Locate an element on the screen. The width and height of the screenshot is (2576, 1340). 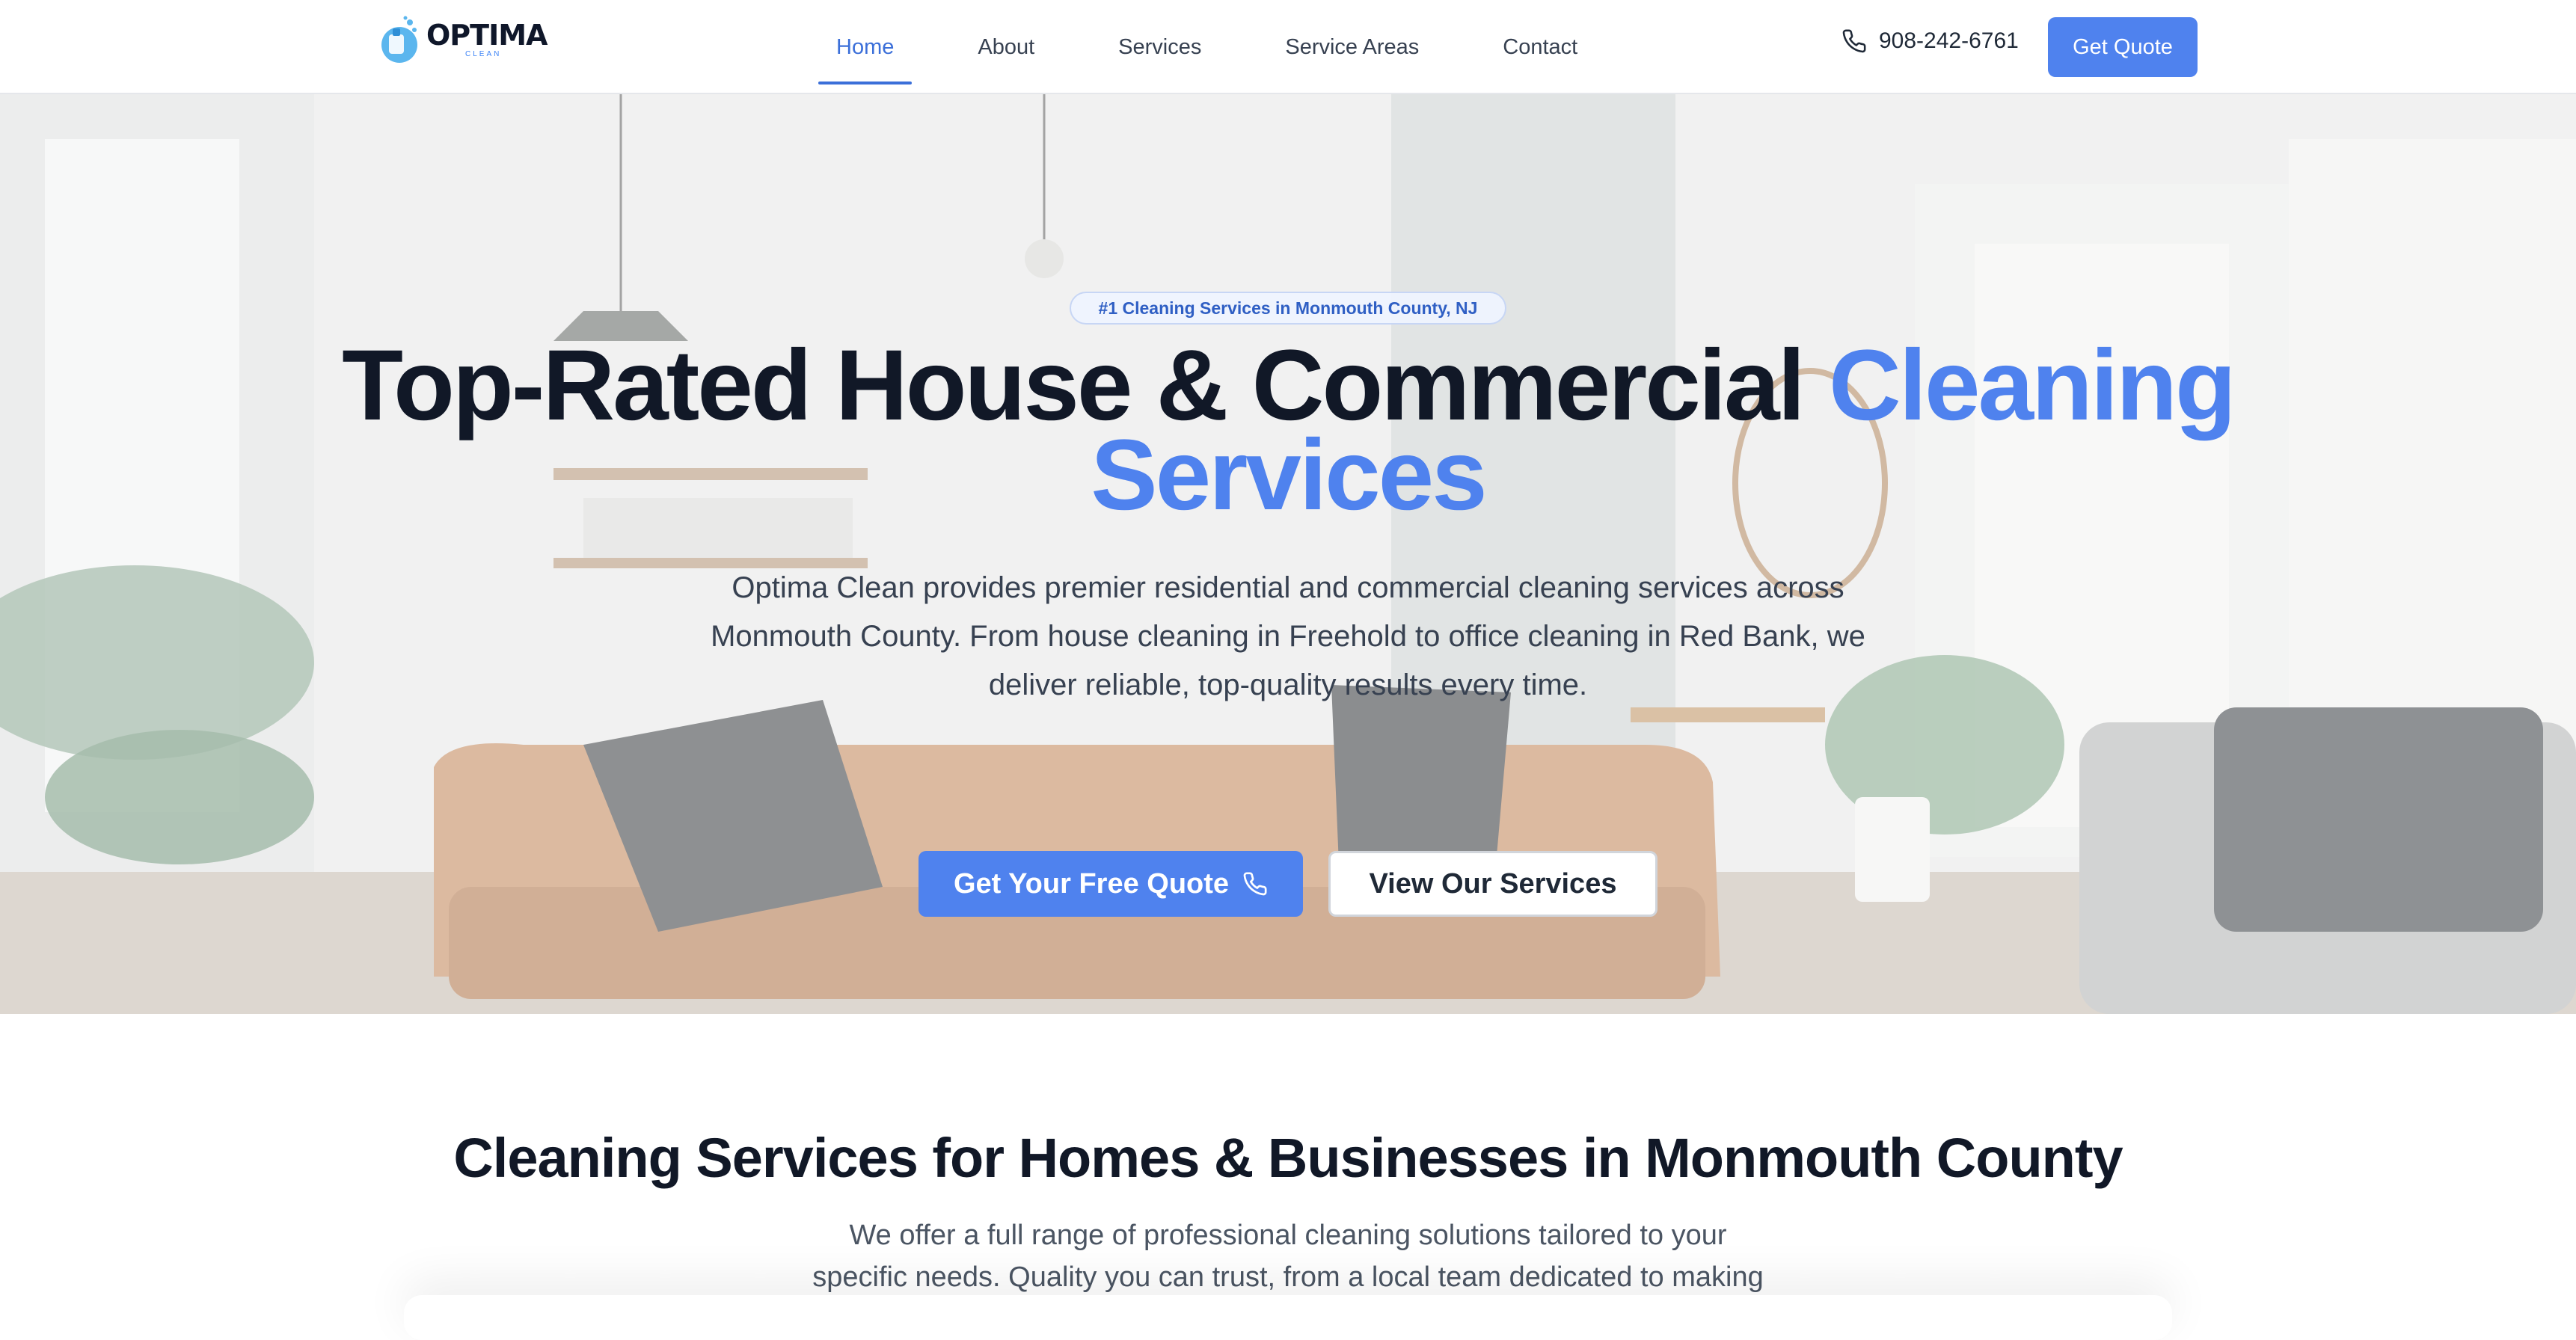
brand-subtitle: CLEAN is located at coordinates (483, 54).